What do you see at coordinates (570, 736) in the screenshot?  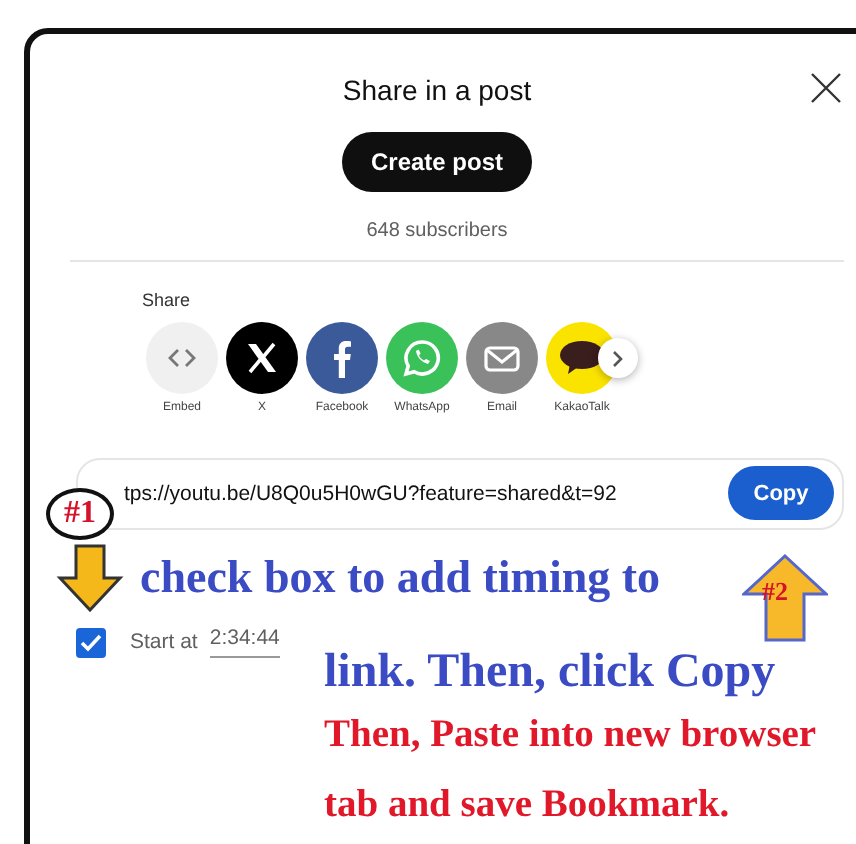 I see `instruction-text: Then, Paste into new browser` at bounding box center [570, 736].